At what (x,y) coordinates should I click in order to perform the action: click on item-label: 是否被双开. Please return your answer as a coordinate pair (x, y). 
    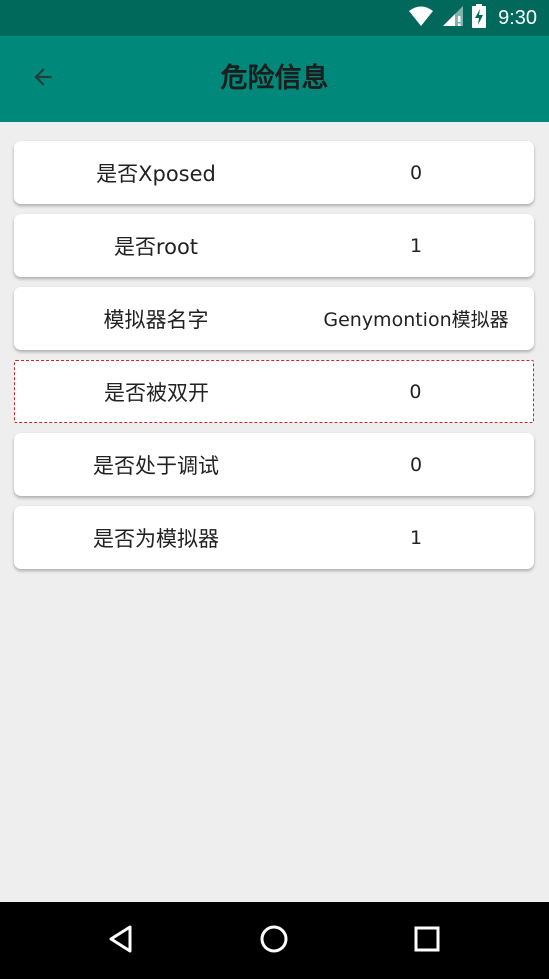
    Looking at the image, I should click on (156, 392).